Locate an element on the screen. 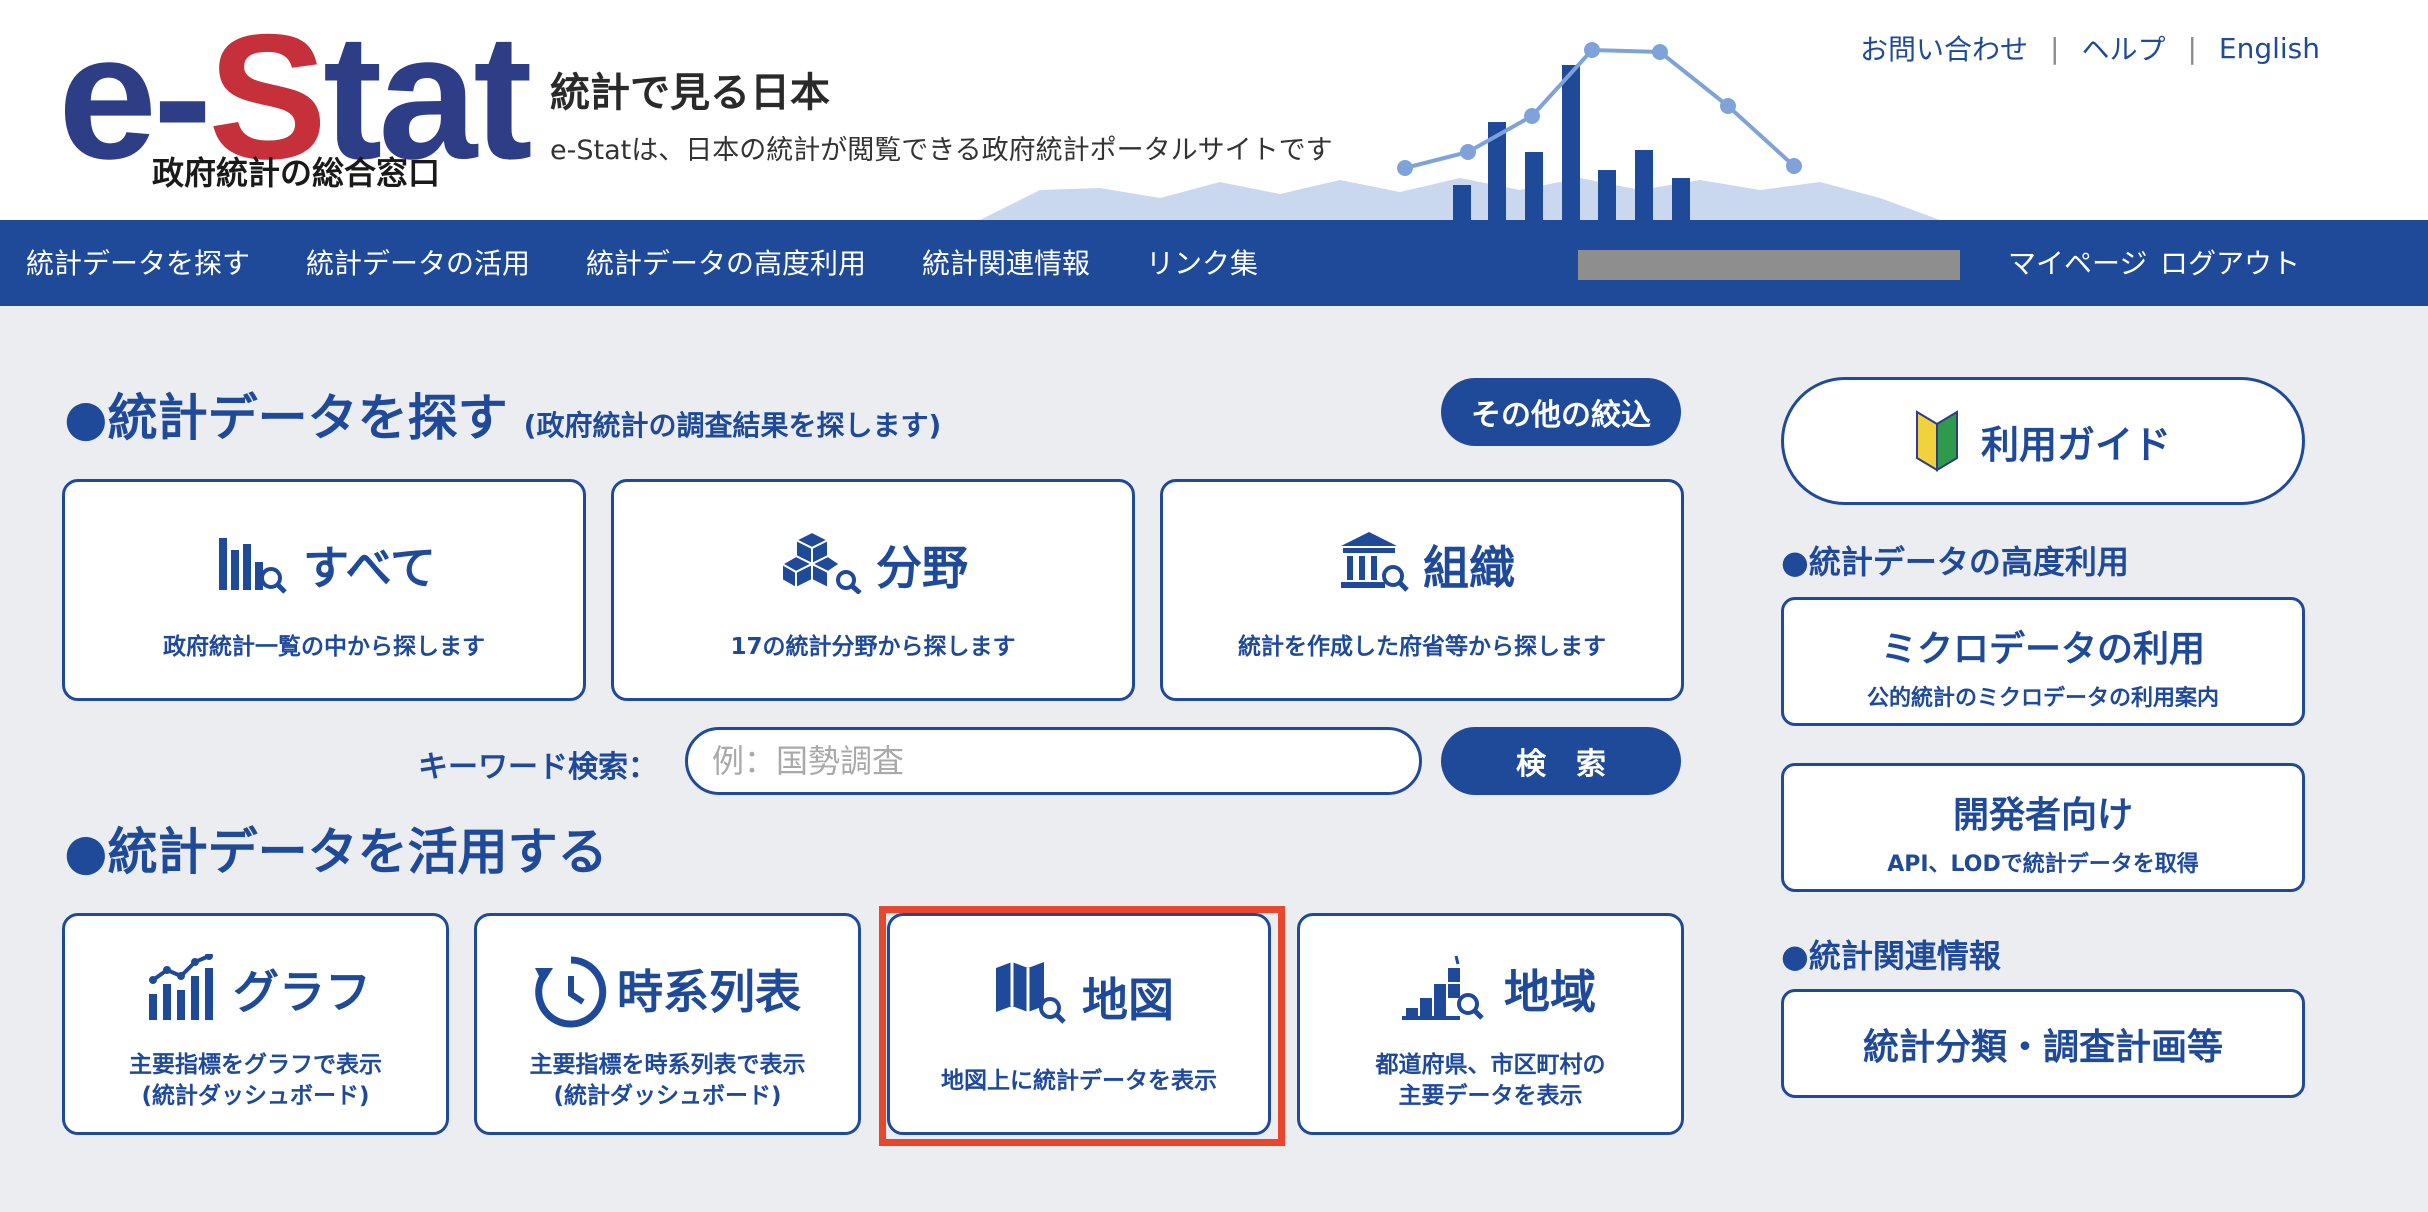 The image size is (2428, 1212). redacted-username is located at coordinates (1769, 265).